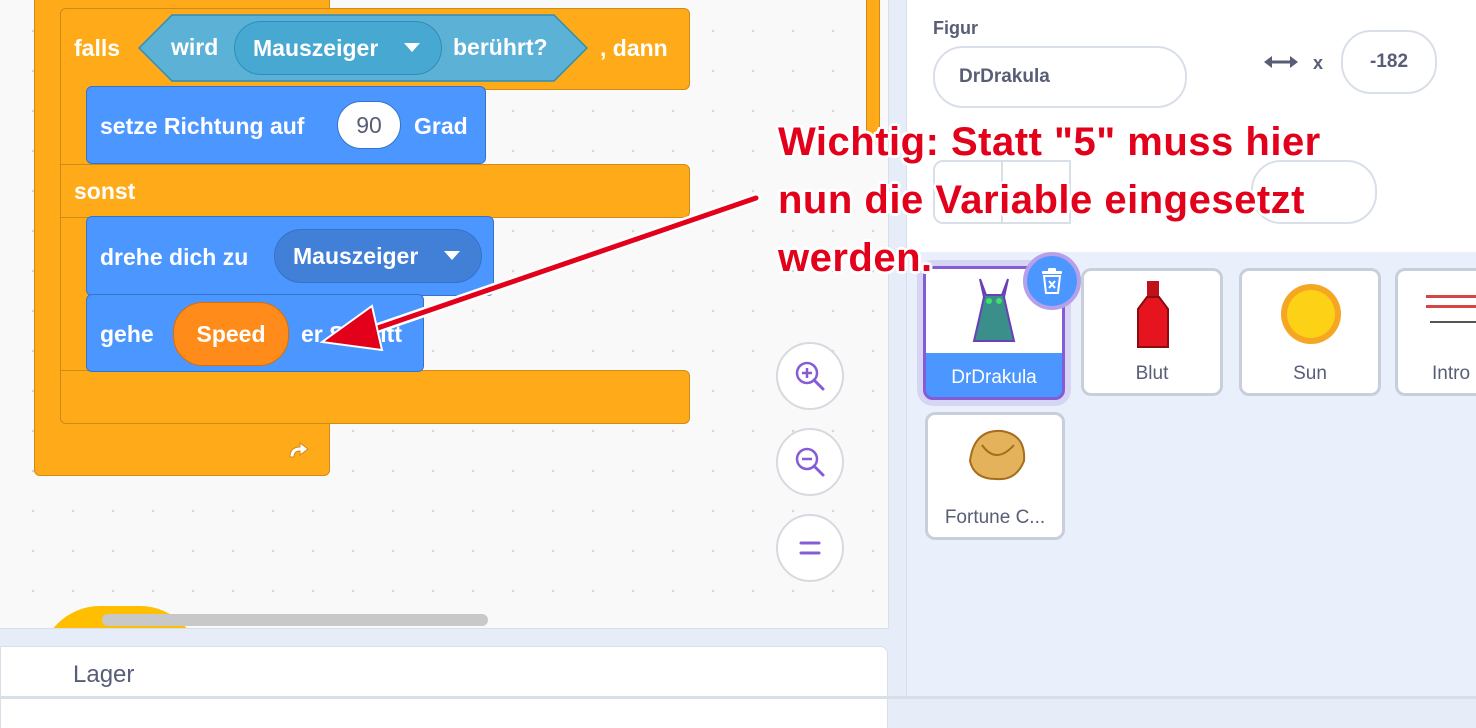 This screenshot has width=1476, height=728. What do you see at coordinates (997, 455) in the screenshot?
I see `fortune-cookie-thumbnail-icon` at bounding box center [997, 455].